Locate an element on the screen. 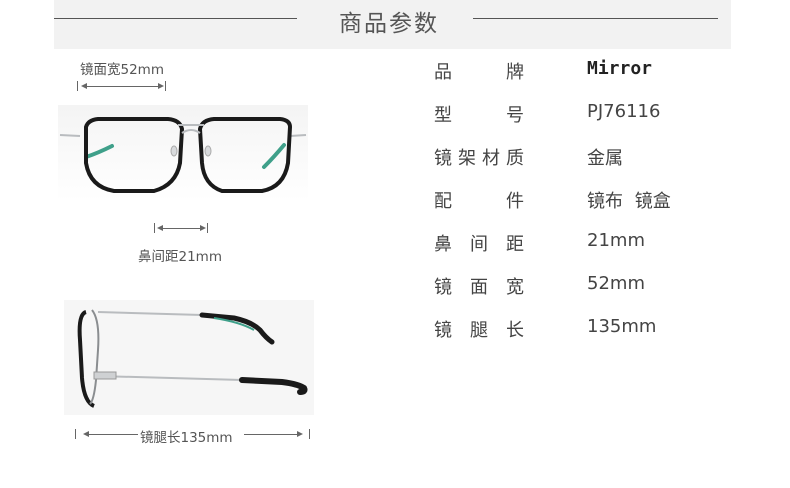 The height and width of the screenshot is (488, 790). lens-width-tick-right is located at coordinates (165, 86).